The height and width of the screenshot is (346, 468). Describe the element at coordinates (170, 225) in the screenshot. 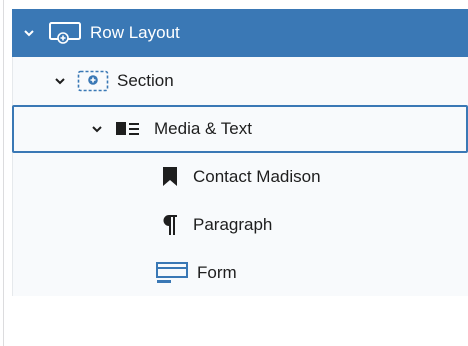

I see `paragraph-icon` at that location.